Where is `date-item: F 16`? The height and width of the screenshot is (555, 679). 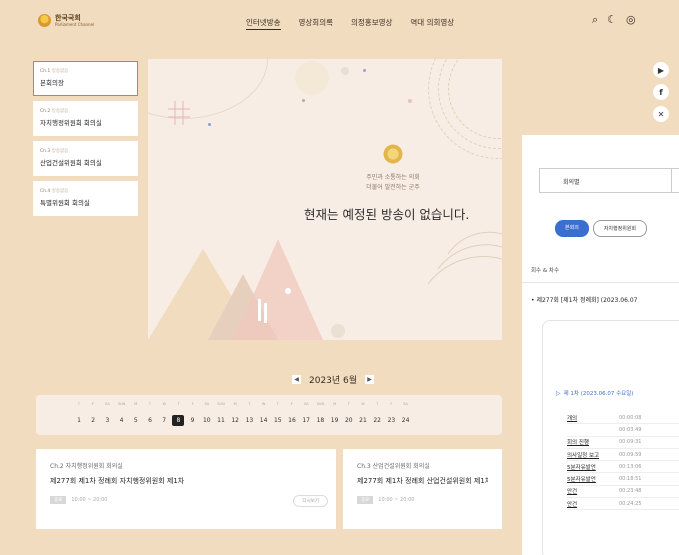 date-item: F 16 is located at coordinates (292, 414).